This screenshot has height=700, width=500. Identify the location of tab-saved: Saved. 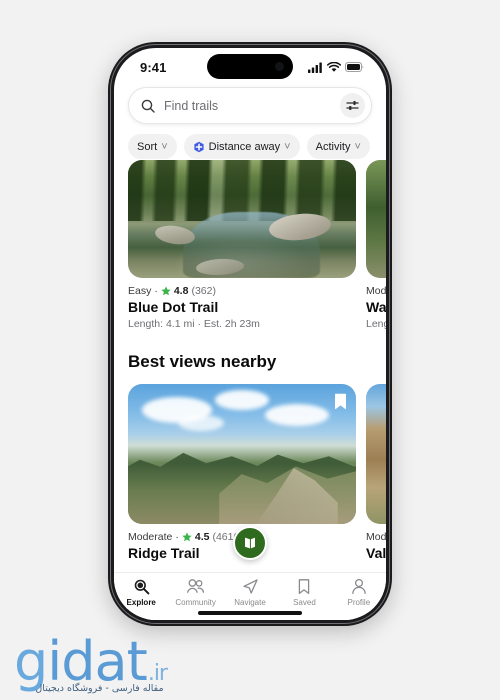
(304, 592).